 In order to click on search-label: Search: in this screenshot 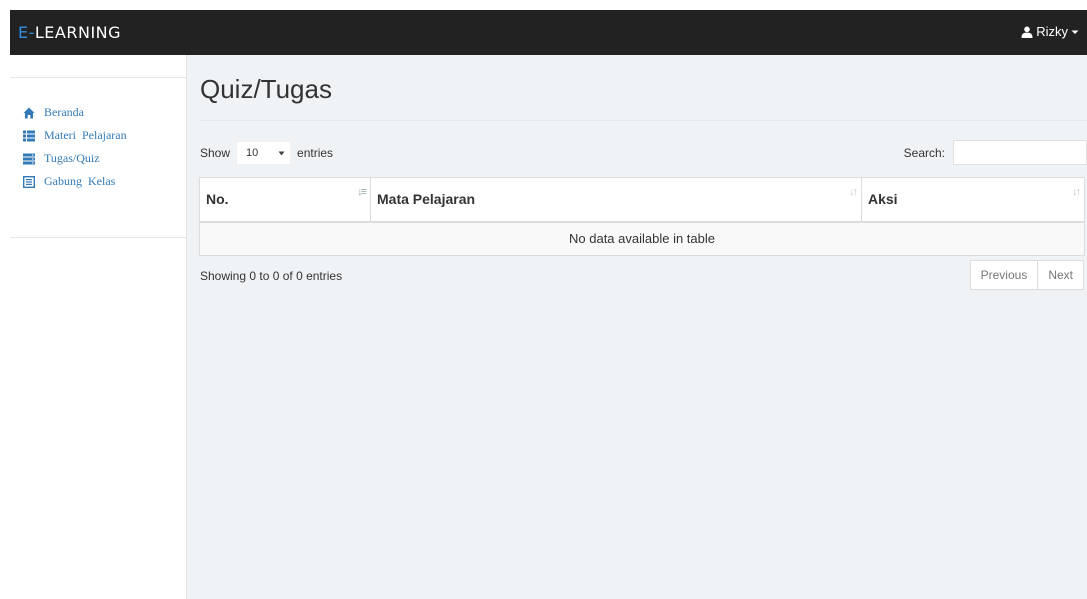, I will do `click(924, 152)`.